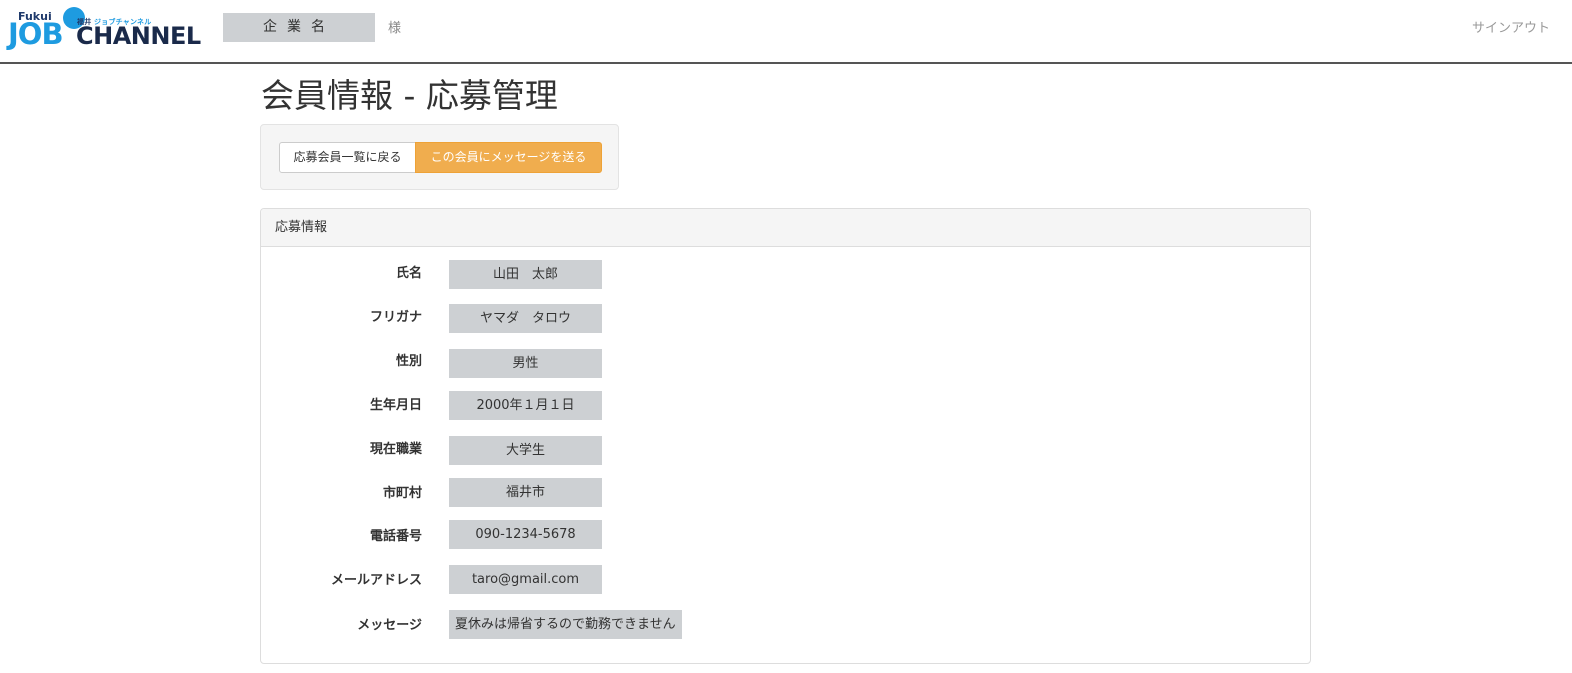 Image resolution: width=1572 pixels, height=673 pixels. Describe the element at coordinates (138, 36) in the screenshot. I see `logo-channel-text: CHANNEL` at that location.